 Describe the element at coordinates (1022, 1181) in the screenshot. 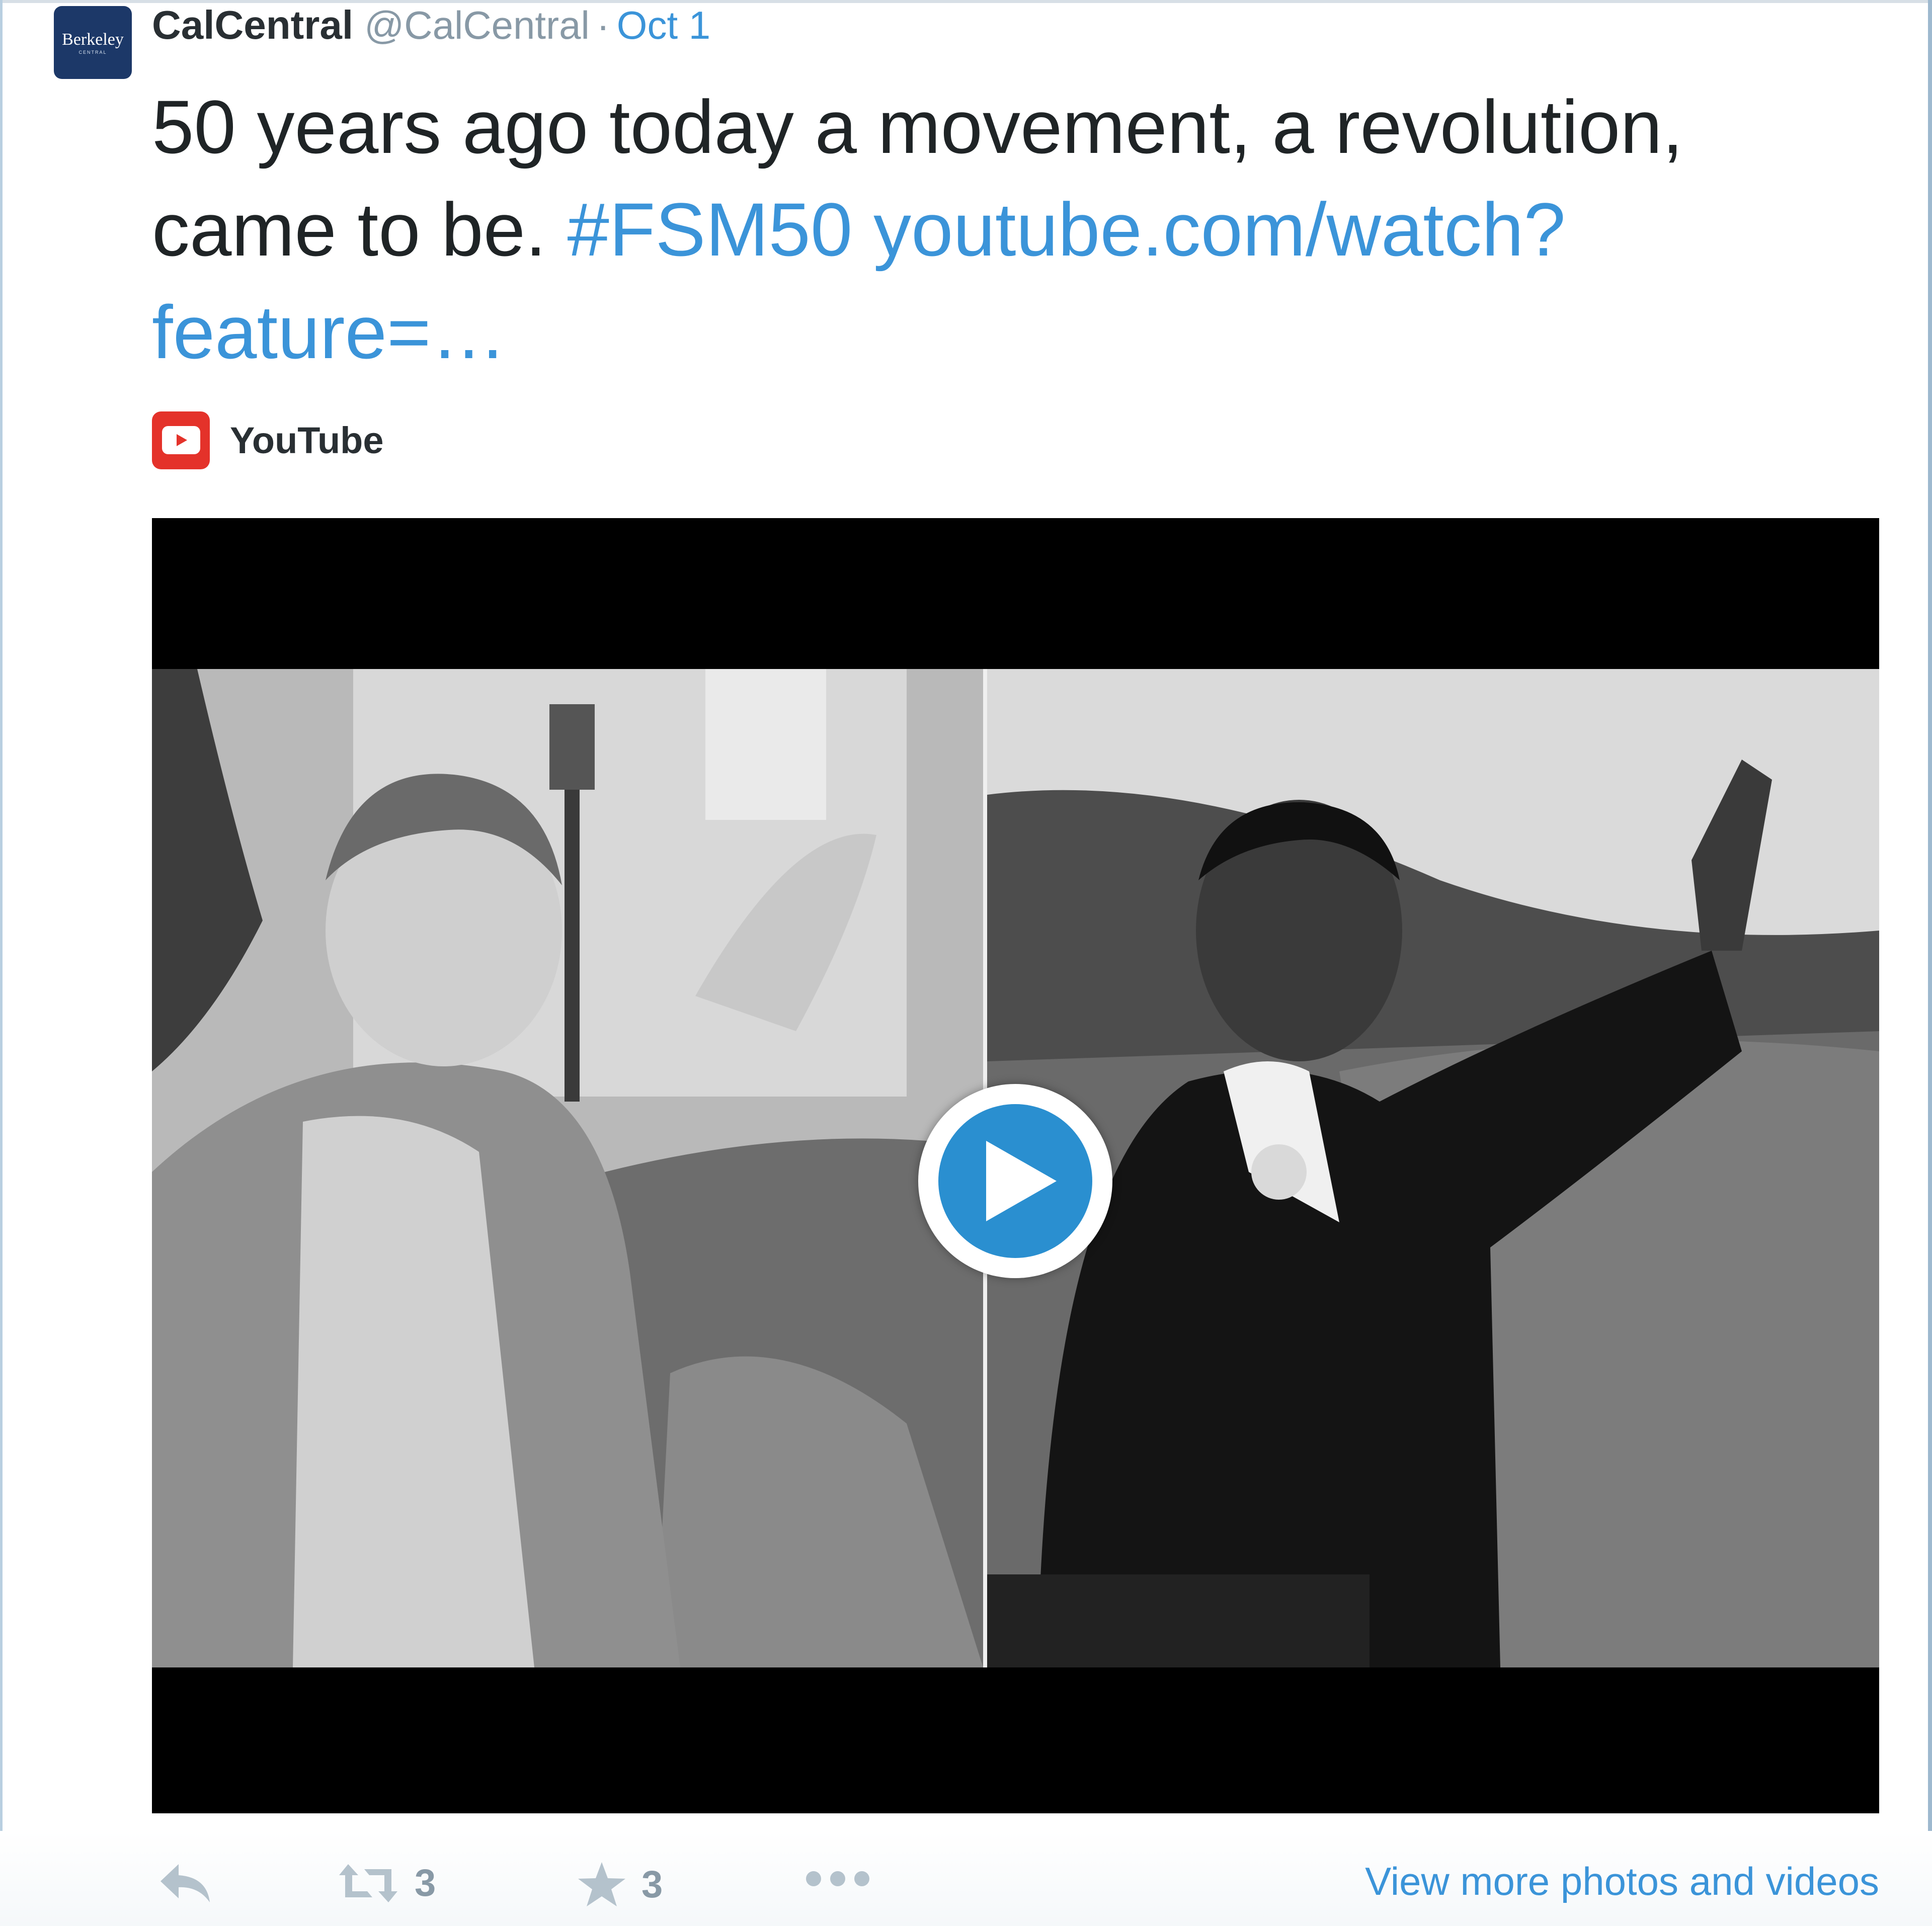

I see `play-icon` at that location.